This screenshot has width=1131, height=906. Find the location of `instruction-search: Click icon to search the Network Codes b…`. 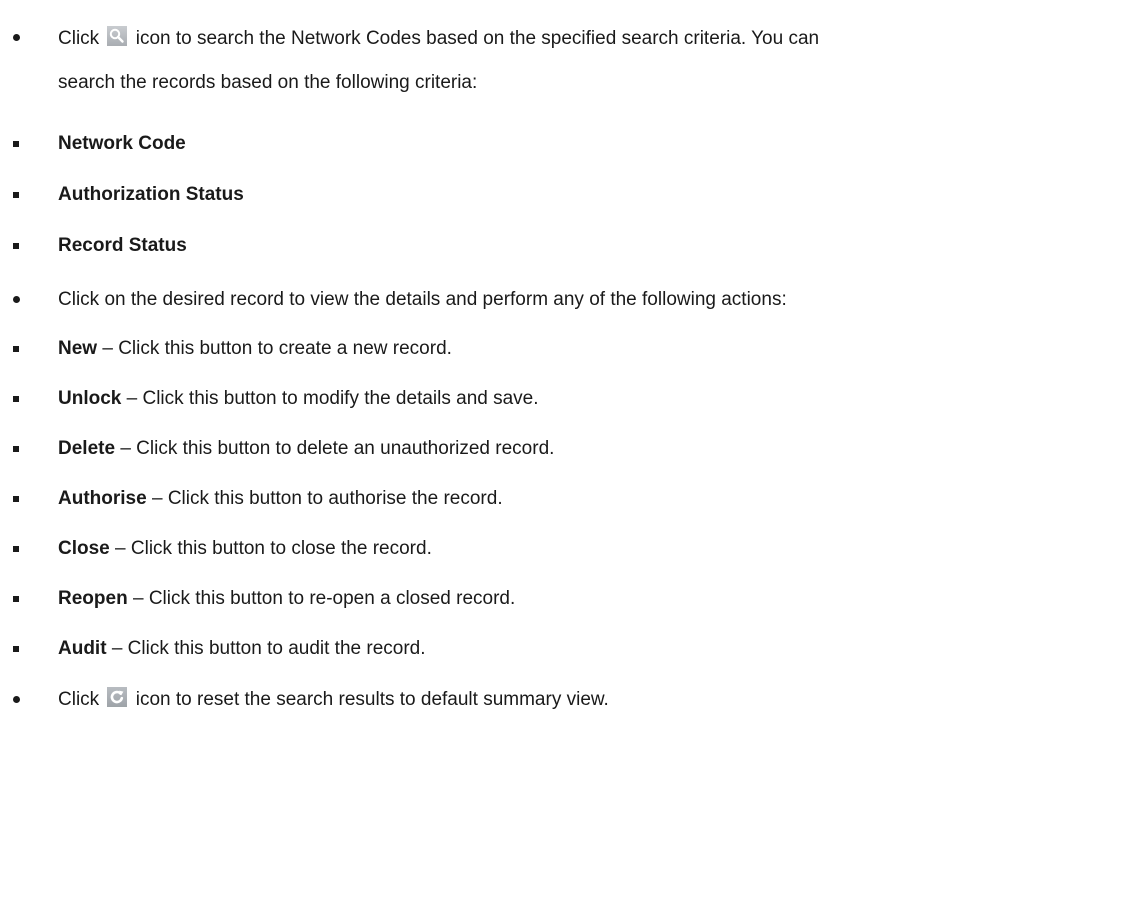

instruction-search: Click icon to search the Network Codes b… is located at coordinates (438, 38).